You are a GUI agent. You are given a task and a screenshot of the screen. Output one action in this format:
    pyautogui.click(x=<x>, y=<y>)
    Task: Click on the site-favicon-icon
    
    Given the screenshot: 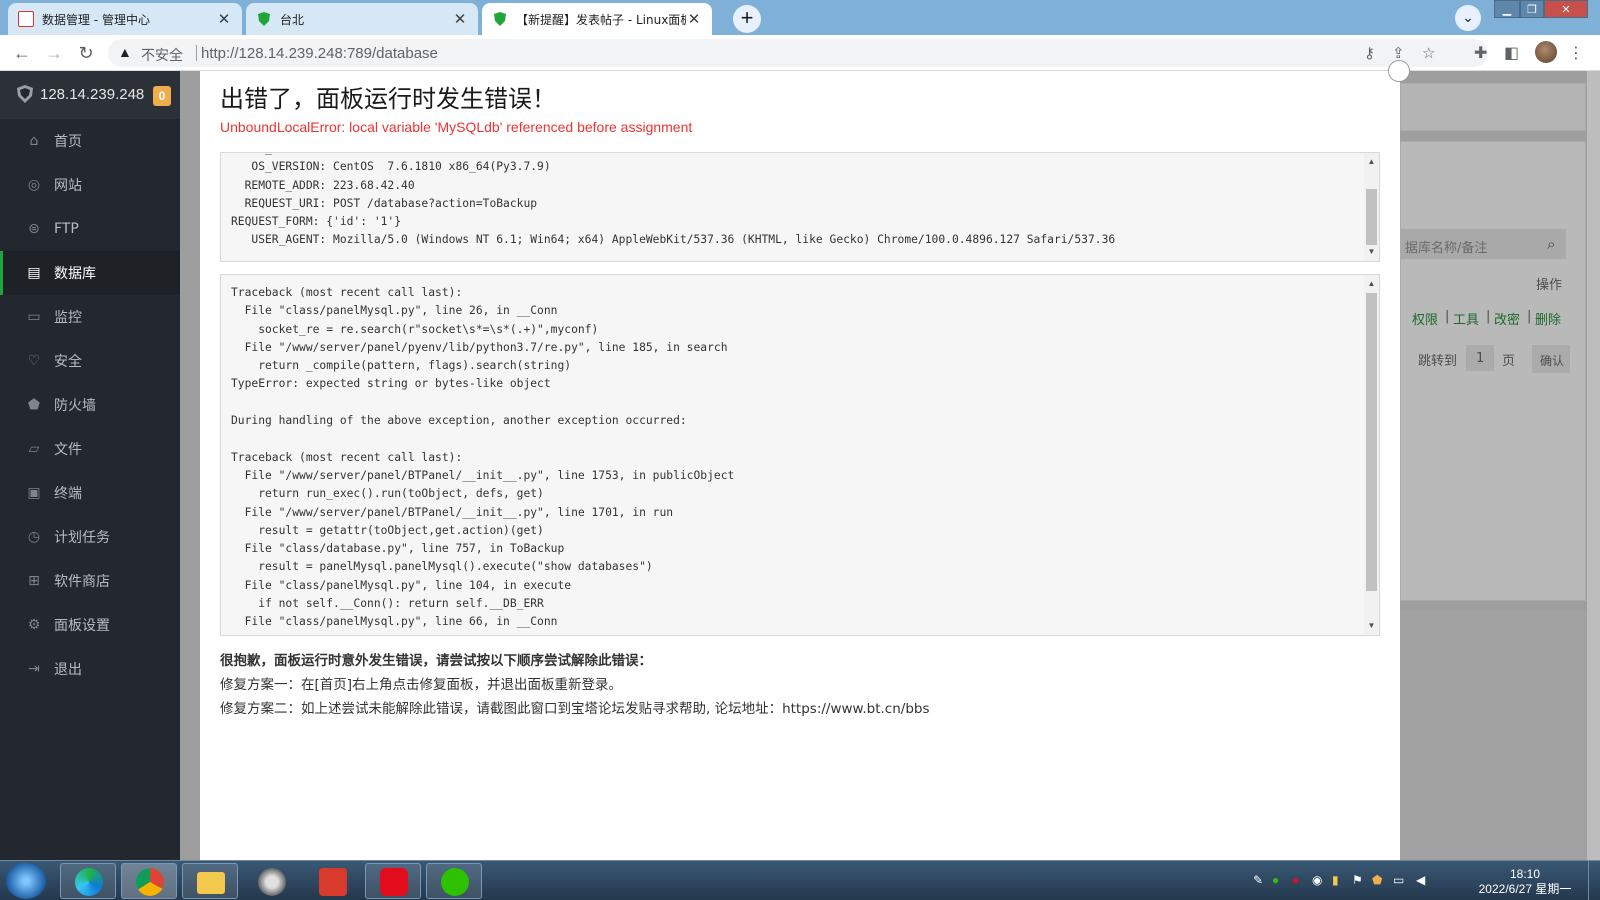 What is the action you would take?
    pyautogui.click(x=26, y=19)
    